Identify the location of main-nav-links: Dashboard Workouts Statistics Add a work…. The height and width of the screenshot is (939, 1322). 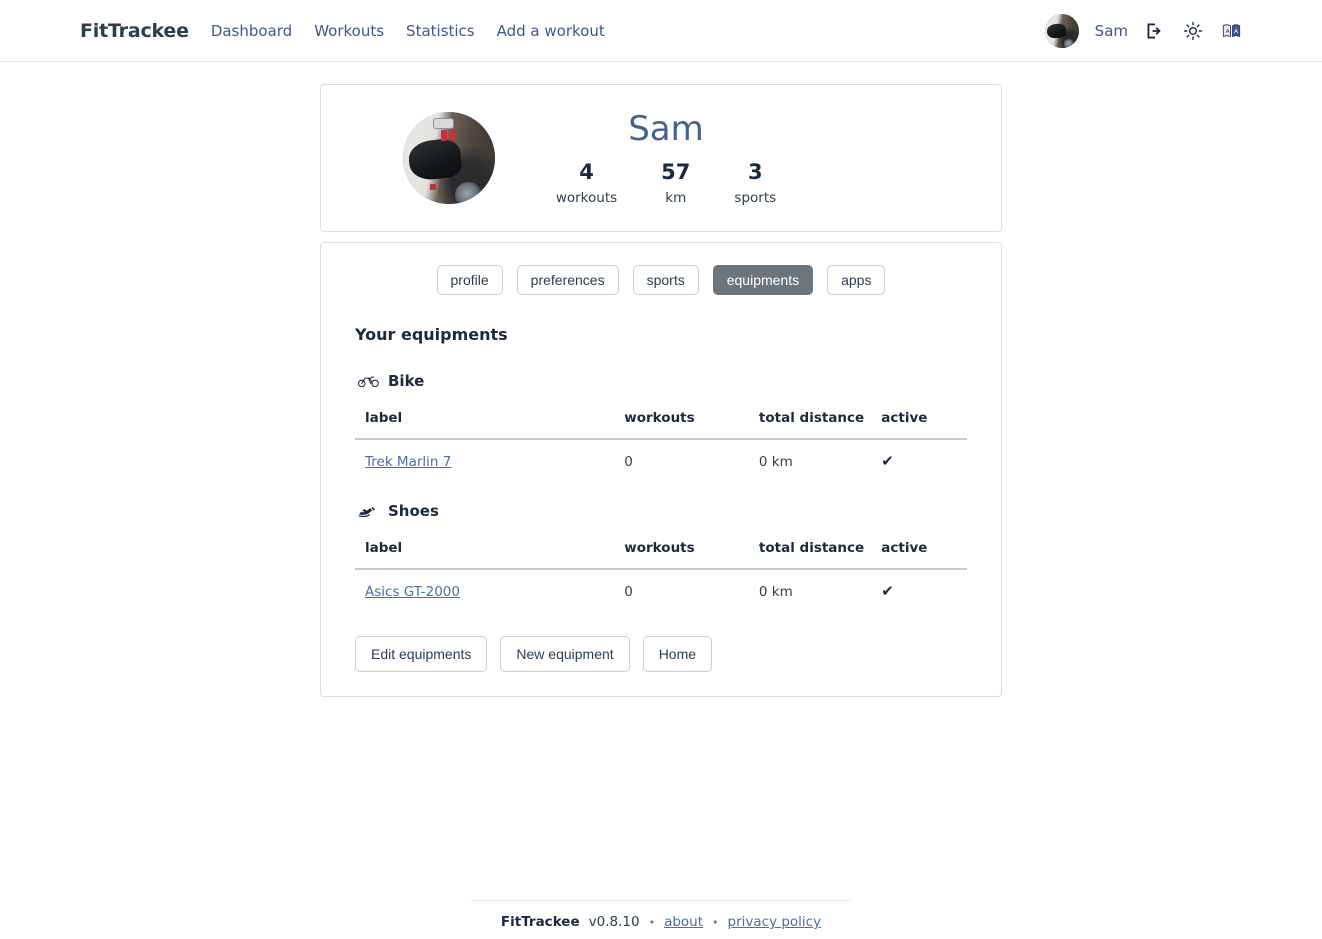
(408, 31).